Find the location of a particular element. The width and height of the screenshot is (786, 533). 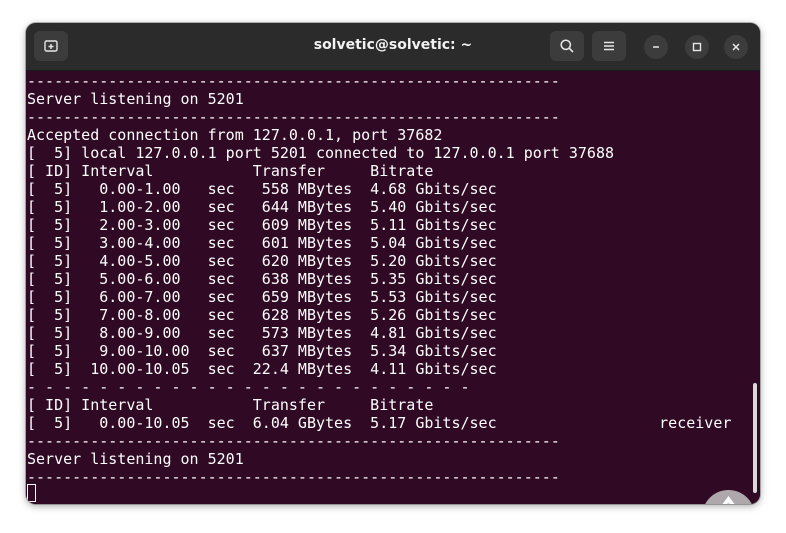

minimize-button is located at coordinates (656, 47).